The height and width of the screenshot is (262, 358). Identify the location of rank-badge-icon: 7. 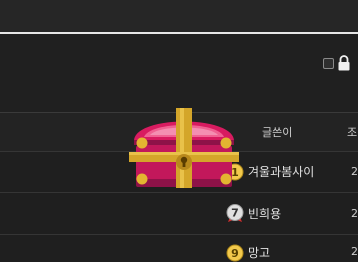
(235, 213).